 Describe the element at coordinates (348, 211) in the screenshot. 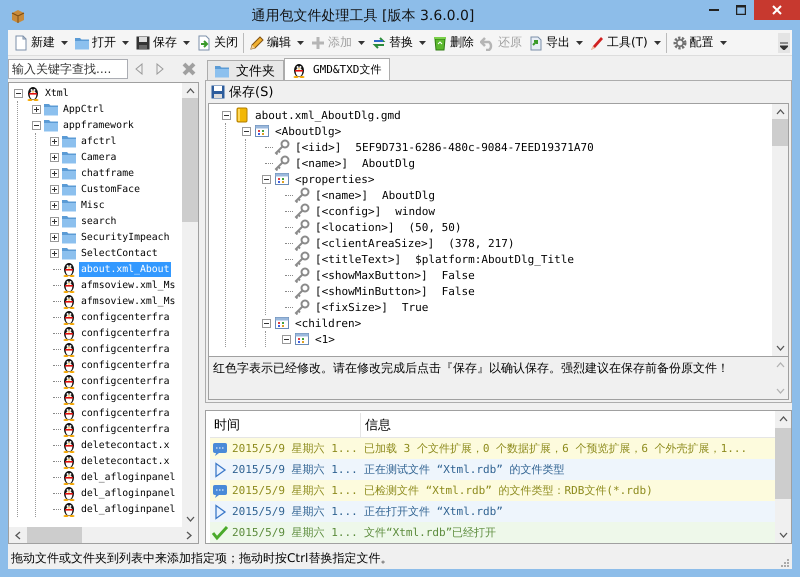

I see `property-name: [<config>]` at that location.